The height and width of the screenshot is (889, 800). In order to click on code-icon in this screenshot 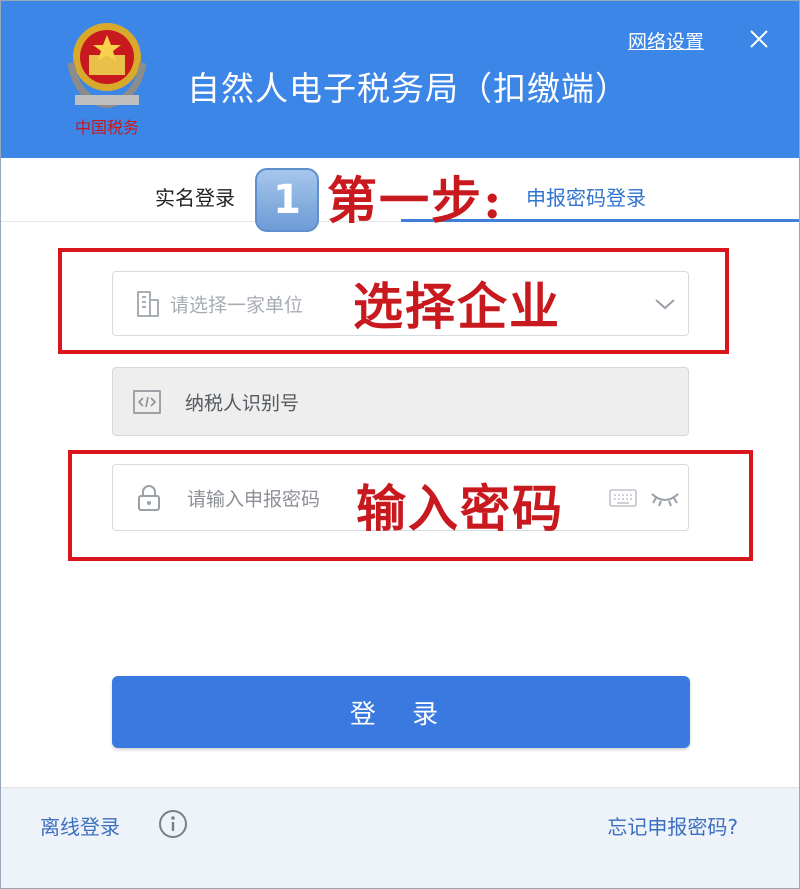, I will do `click(147, 401)`.